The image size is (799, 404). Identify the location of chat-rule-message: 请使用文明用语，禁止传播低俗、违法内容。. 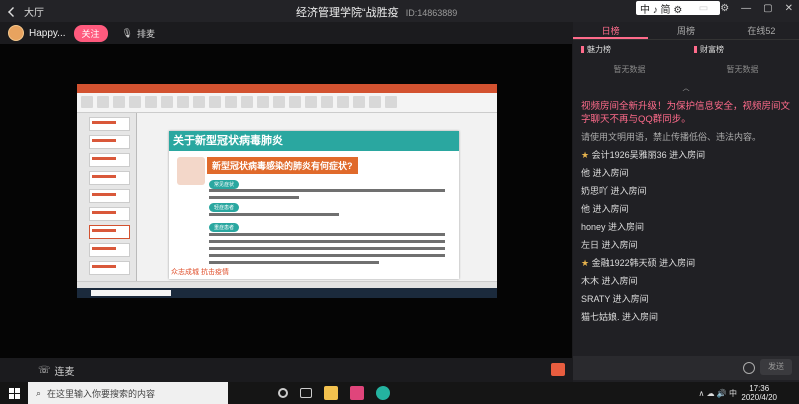
(688, 137).